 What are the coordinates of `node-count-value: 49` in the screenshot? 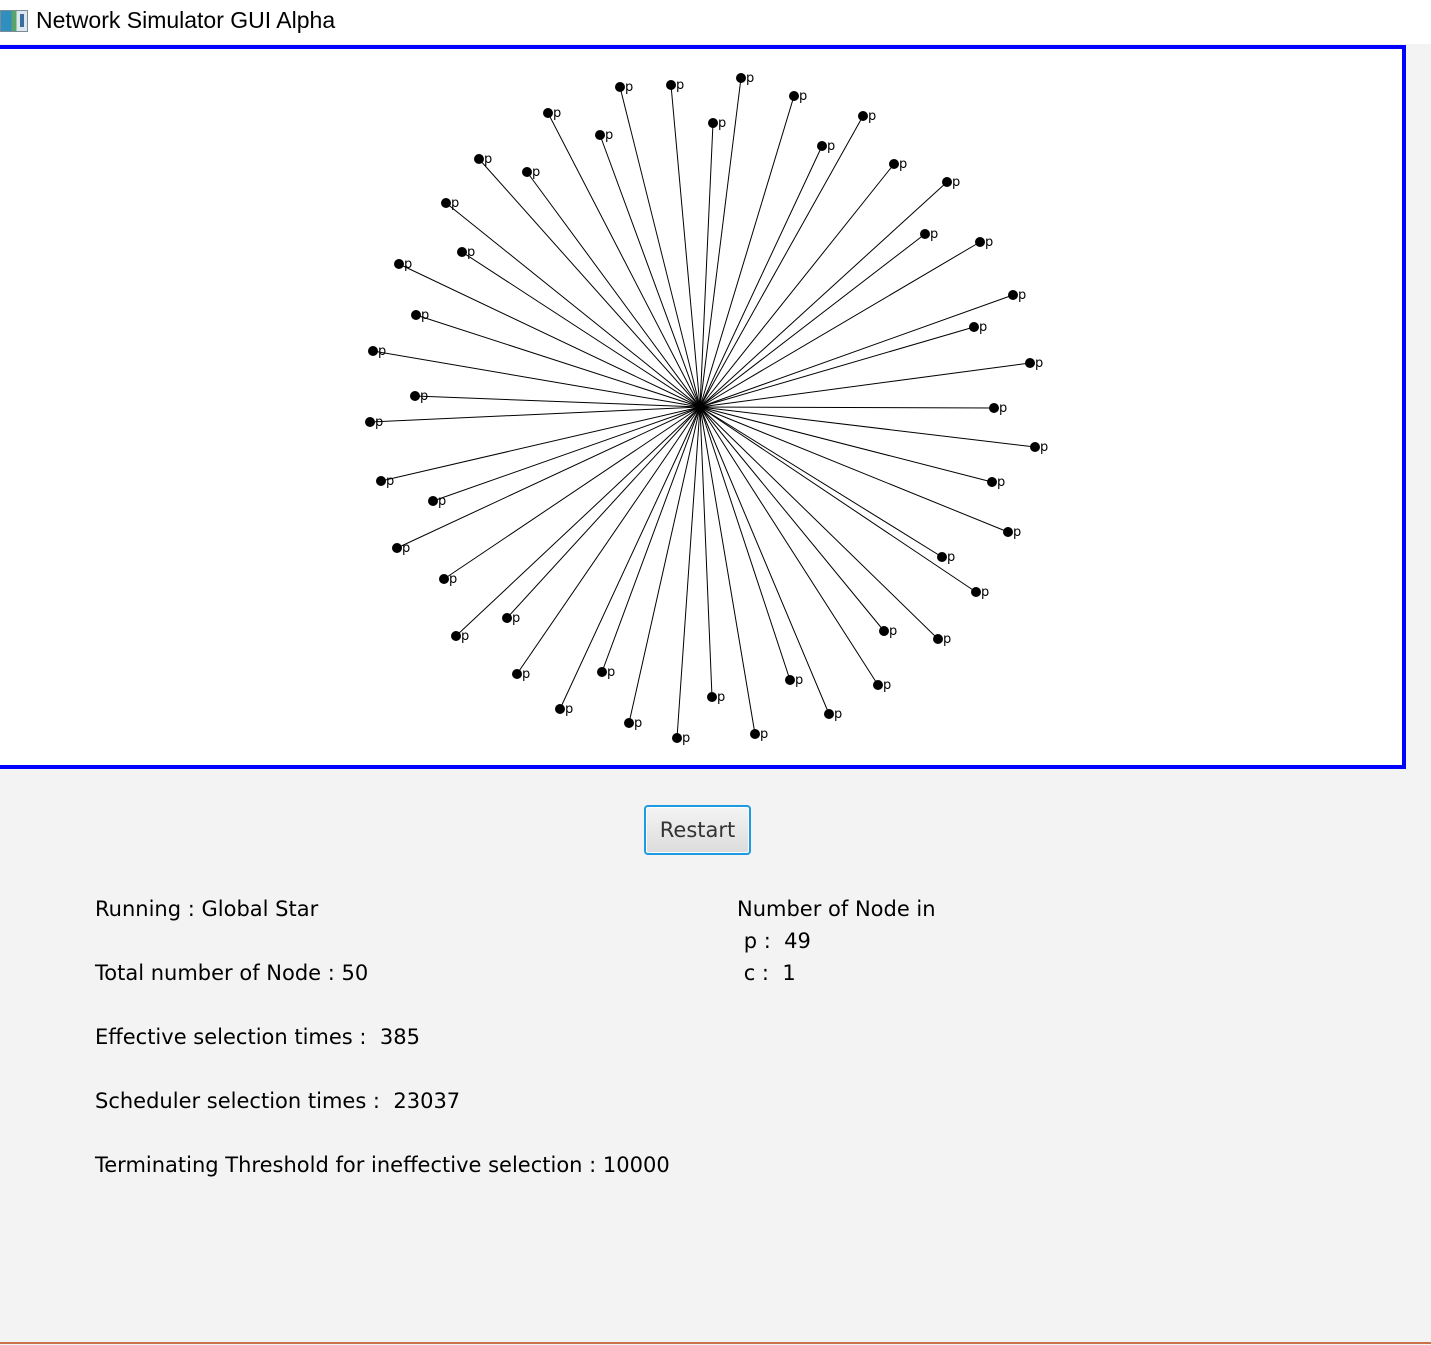 It's located at (797, 941).